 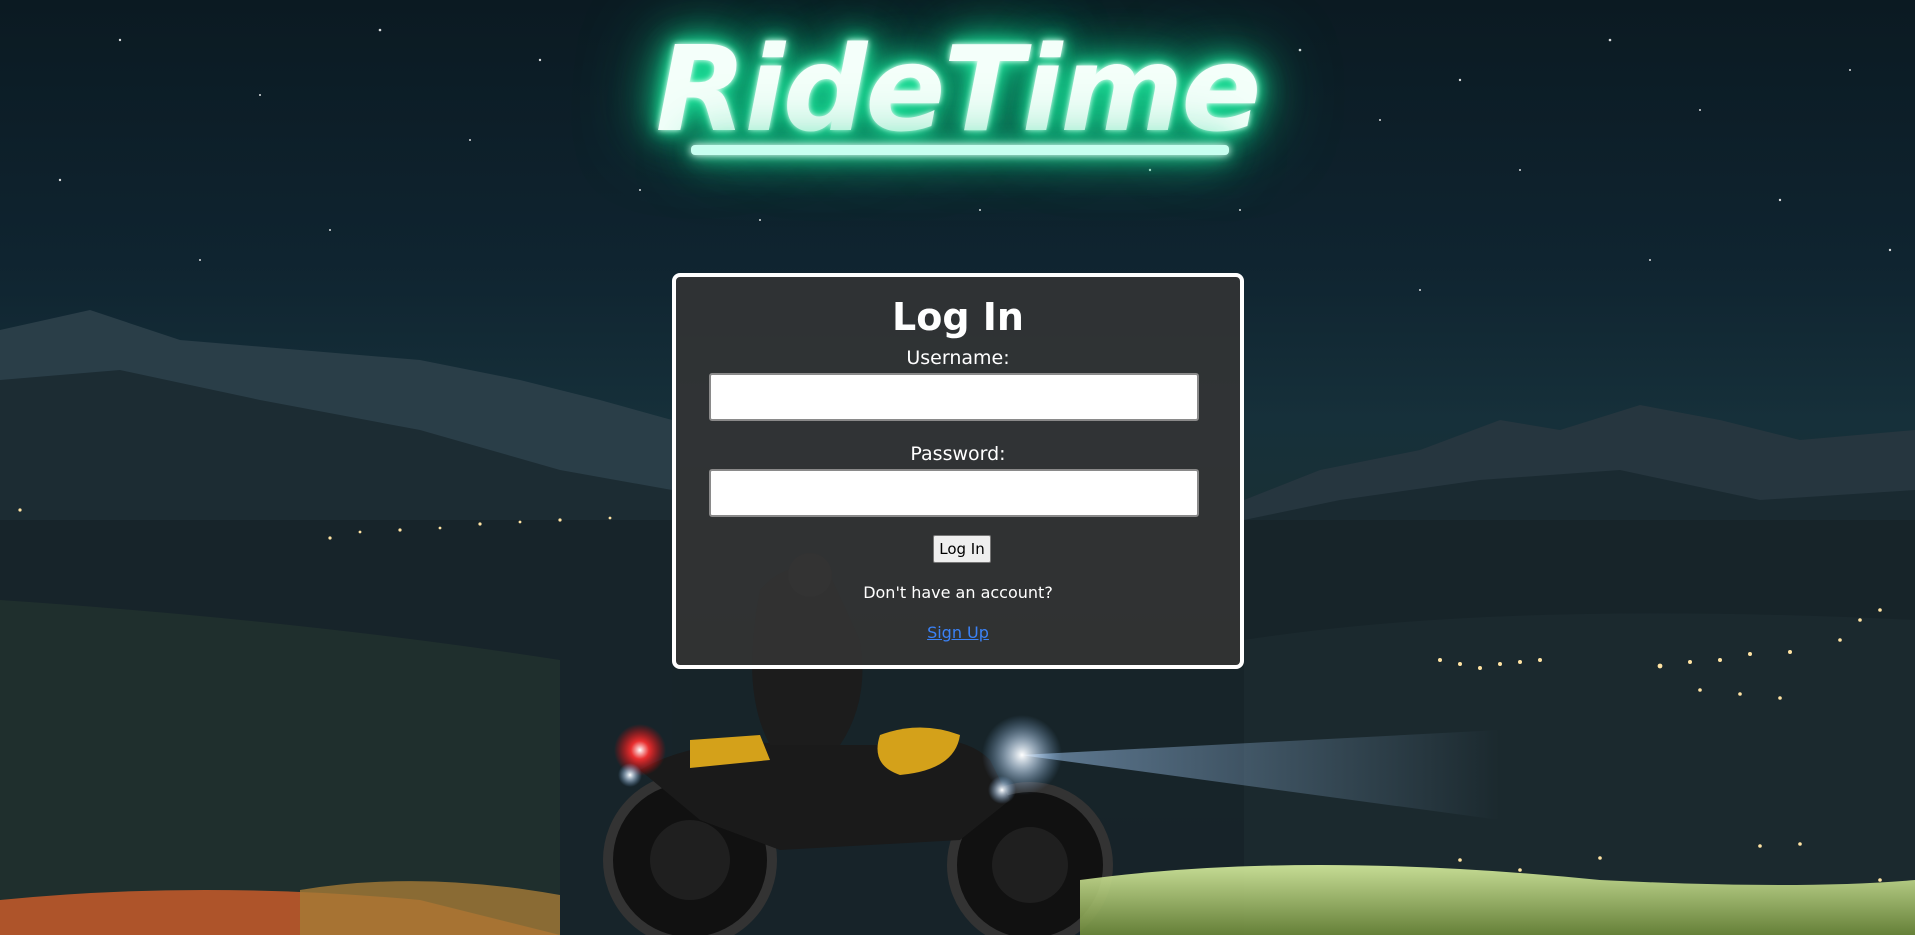 What do you see at coordinates (958, 89) in the screenshot?
I see `ridetime-logo: RideTime` at bounding box center [958, 89].